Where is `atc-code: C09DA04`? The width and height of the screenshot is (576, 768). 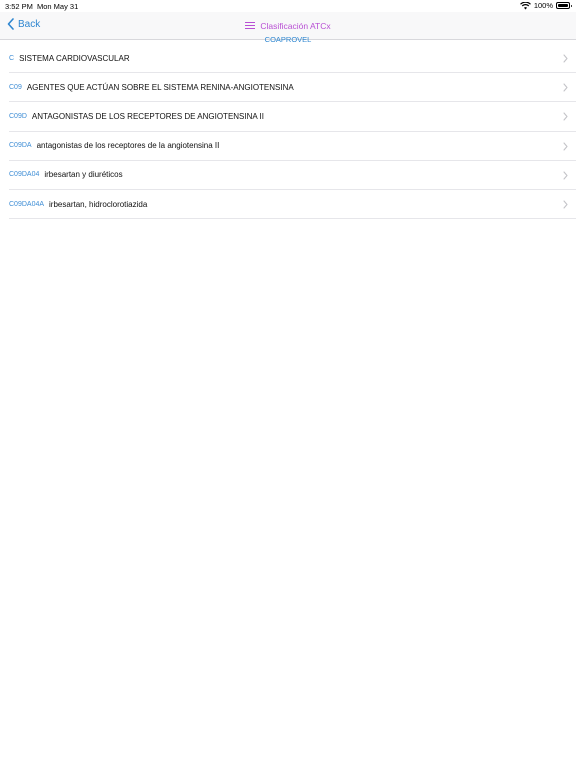 atc-code: C09DA04 is located at coordinates (24, 175).